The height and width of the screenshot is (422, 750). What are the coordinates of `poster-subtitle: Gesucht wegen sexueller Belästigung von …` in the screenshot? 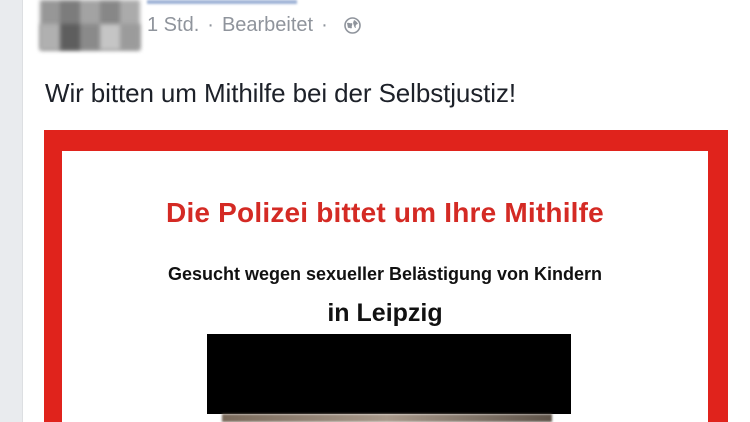 It's located at (385, 274).